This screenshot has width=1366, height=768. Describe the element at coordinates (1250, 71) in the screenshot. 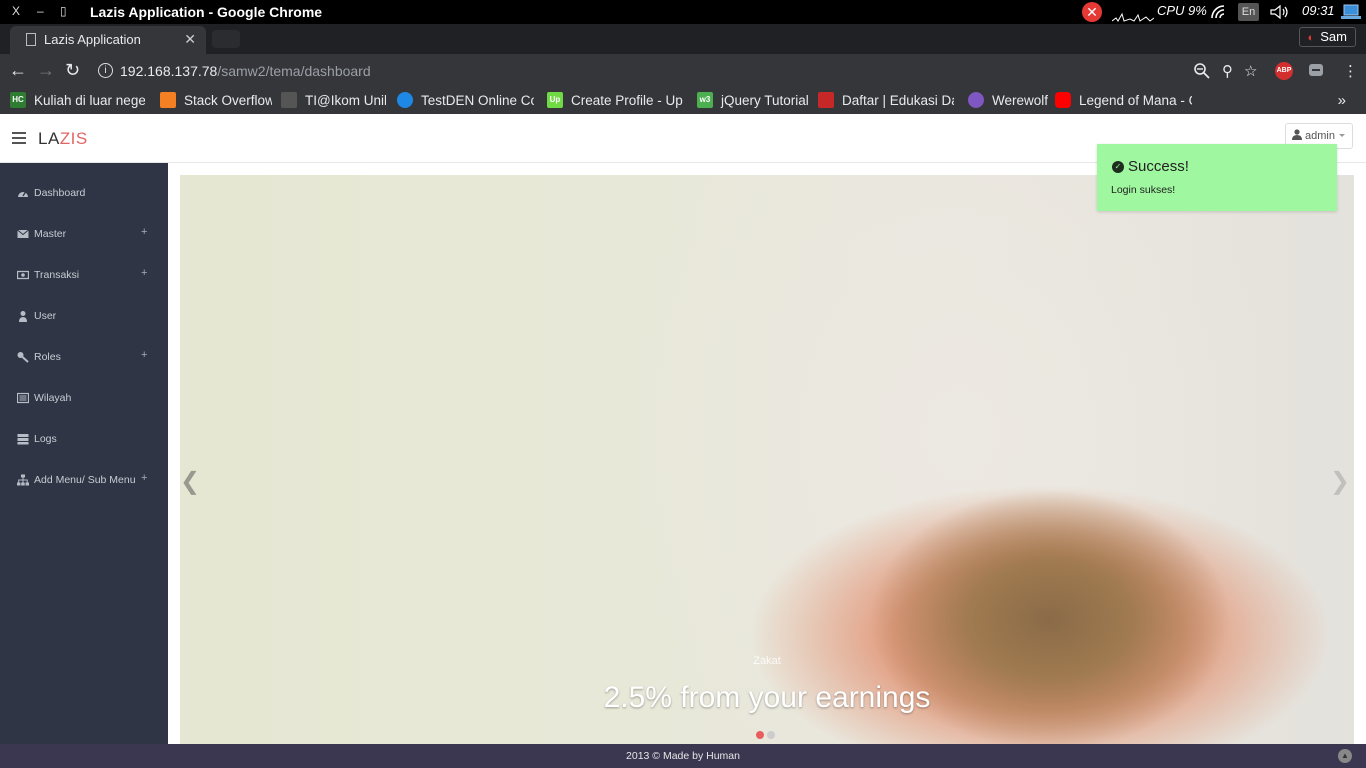

I see `bookmark-star-icon: ☆` at that location.